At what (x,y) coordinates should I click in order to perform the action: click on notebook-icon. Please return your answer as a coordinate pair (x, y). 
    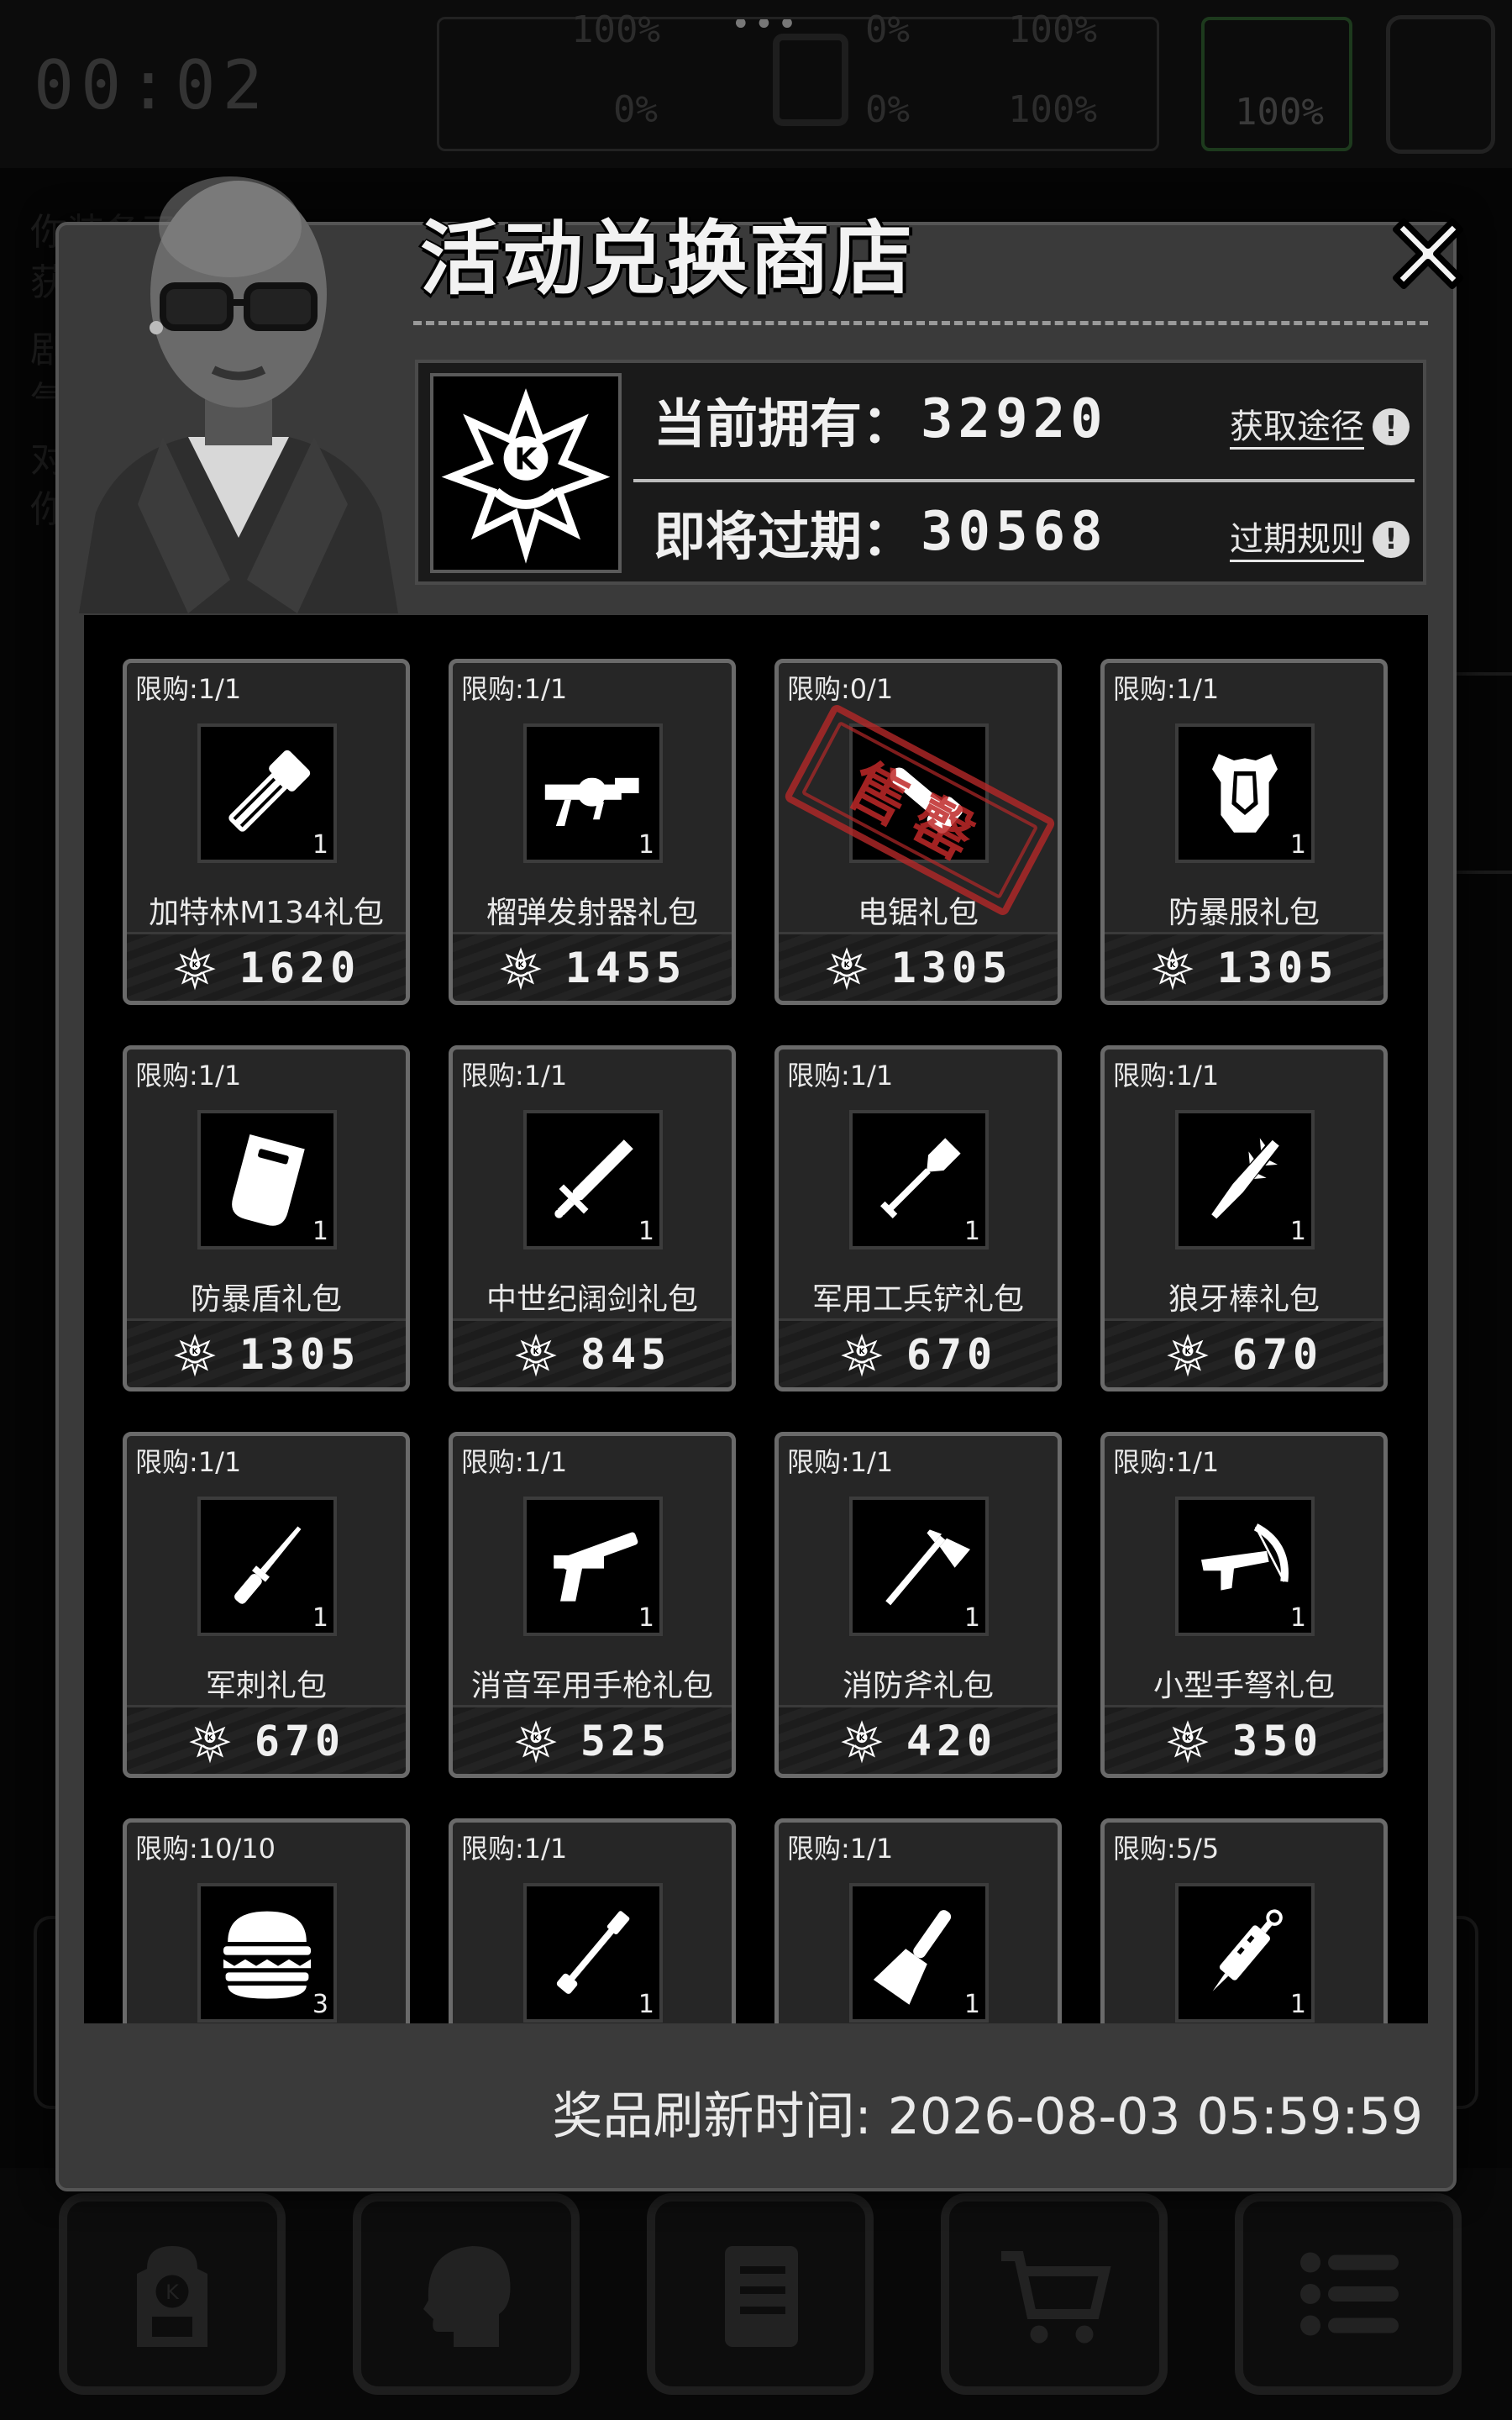
    Looking at the image, I should click on (761, 2296).